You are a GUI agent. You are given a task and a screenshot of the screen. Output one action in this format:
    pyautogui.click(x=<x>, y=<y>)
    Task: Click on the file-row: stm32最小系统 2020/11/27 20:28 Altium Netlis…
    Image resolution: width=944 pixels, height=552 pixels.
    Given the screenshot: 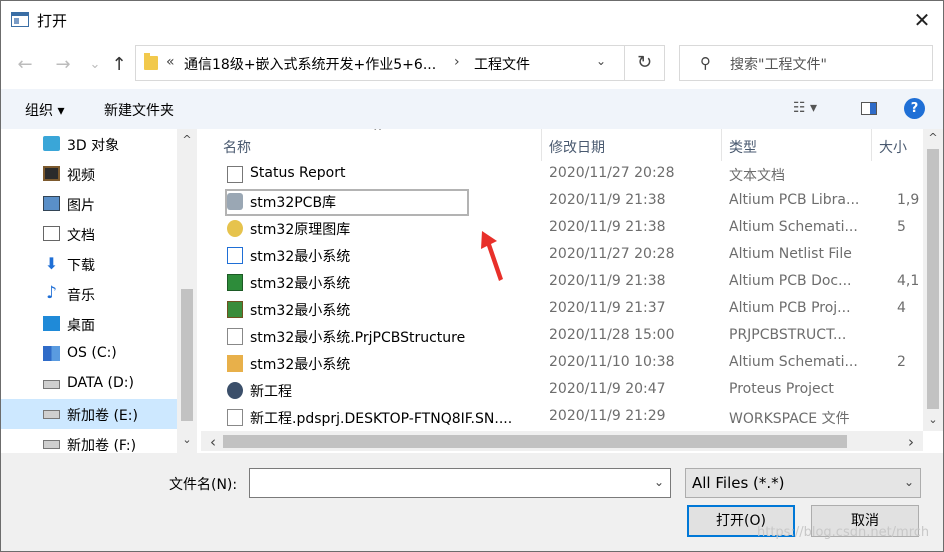 What is the action you would take?
    pyautogui.click(x=562, y=255)
    